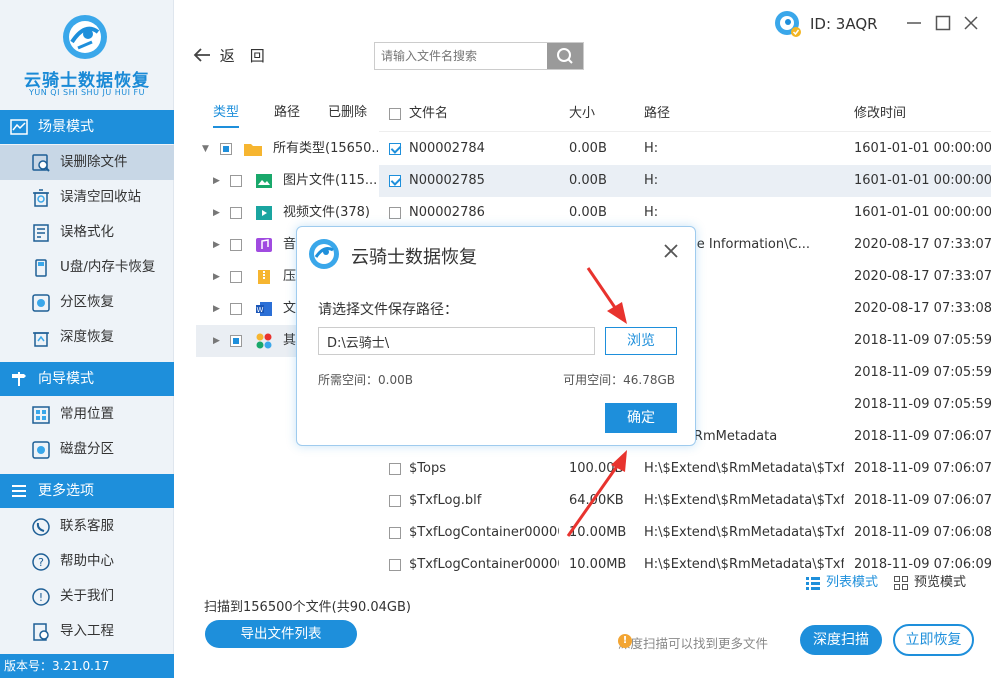 The width and height of the screenshot is (991, 678). What do you see at coordinates (582, 114) in the screenshot?
I see `col-size: 大小` at bounding box center [582, 114].